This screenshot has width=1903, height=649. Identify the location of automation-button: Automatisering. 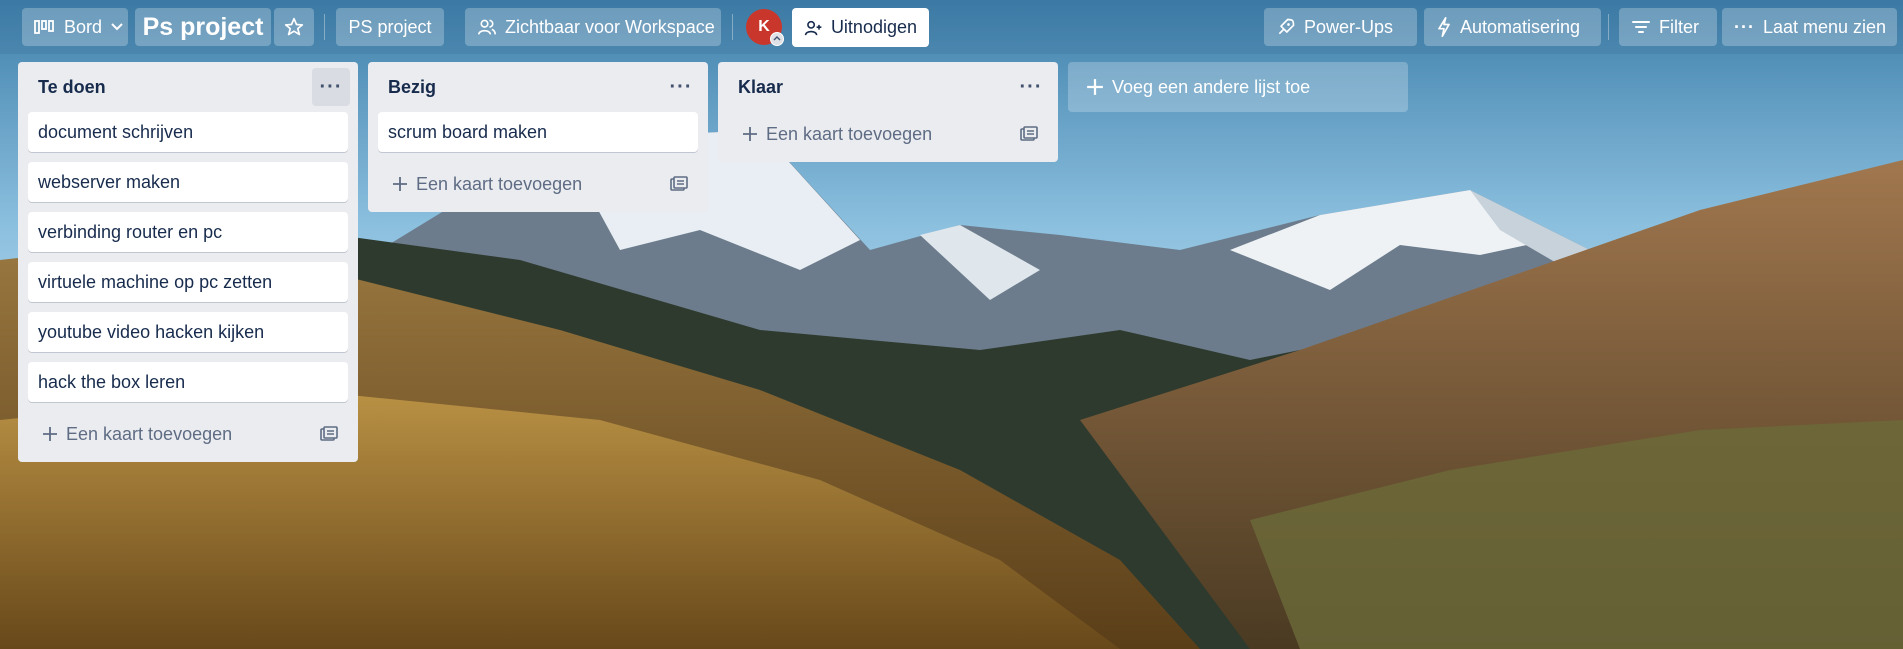
(1512, 27).